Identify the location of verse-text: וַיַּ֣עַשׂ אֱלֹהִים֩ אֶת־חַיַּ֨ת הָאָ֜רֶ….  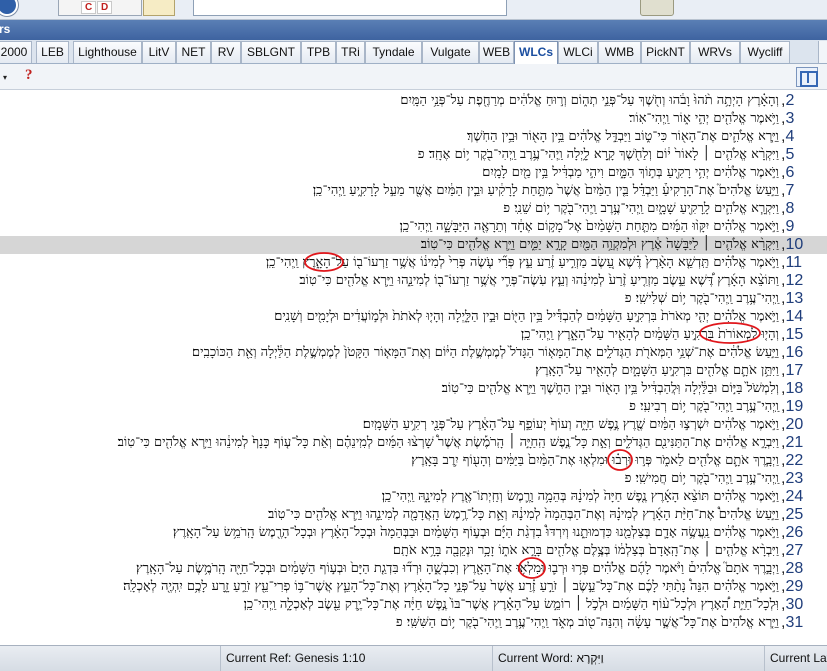
(523, 515).